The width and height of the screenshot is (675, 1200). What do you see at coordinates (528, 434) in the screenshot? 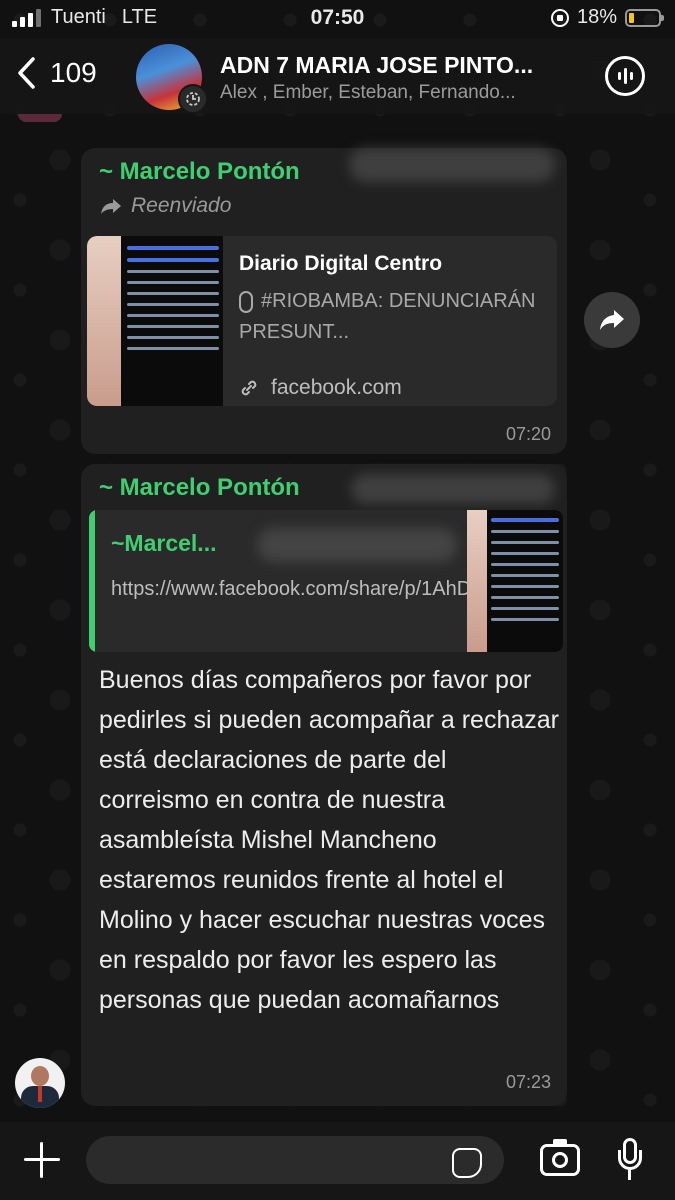
I see `message-time: 07:20` at bounding box center [528, 434].